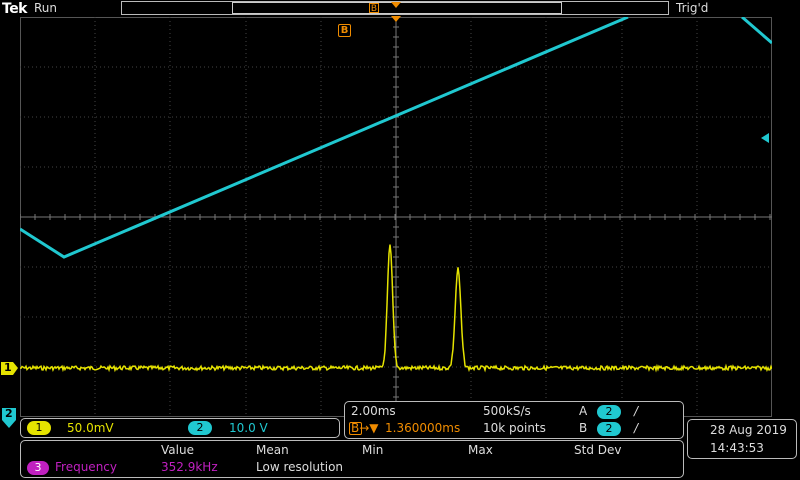 Image resolution: width=800 pixels, height=480 pixels. I want to click on trigger-a-slope-icon: /, so click(636, 411).